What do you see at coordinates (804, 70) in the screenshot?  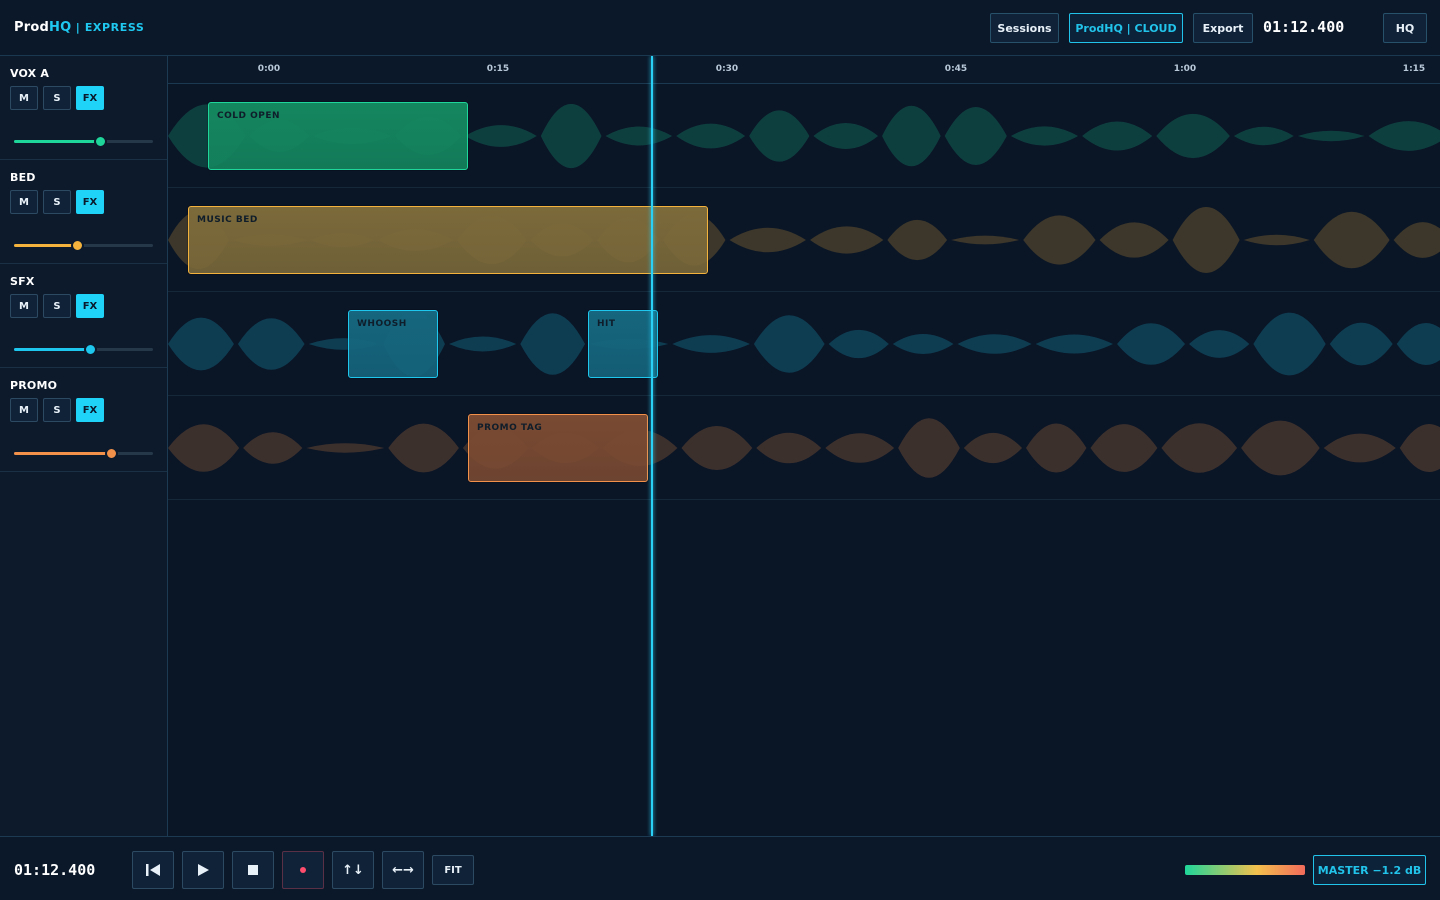 I see `time-ruler: 0:00 0:15 0:30 0:45 1:00 1:15` at bounding box center [804, 70].